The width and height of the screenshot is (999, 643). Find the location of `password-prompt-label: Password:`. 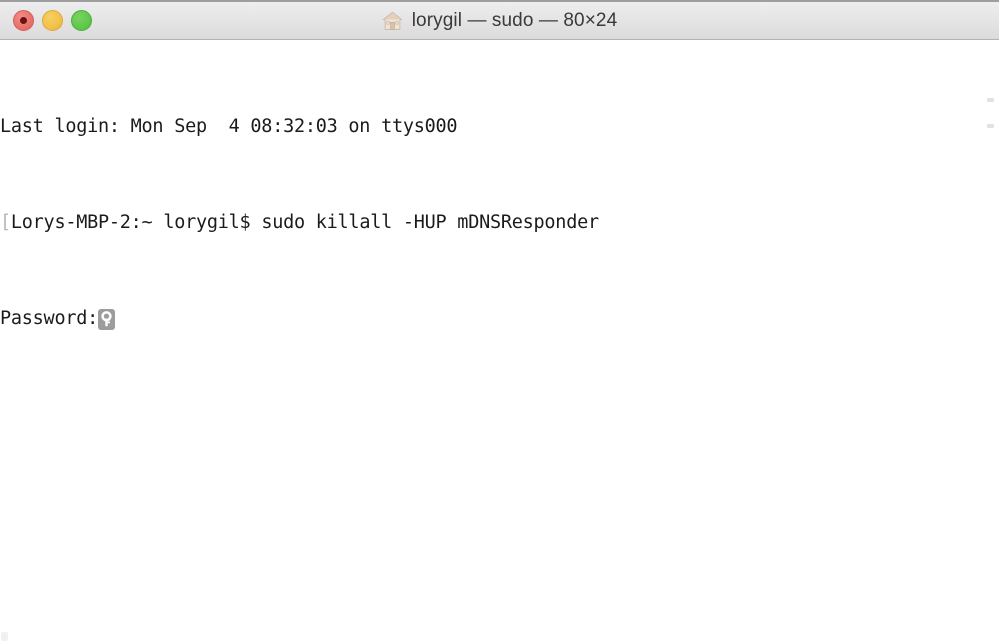

password-prompt-label: Password: is located at coordinates (49, 318).